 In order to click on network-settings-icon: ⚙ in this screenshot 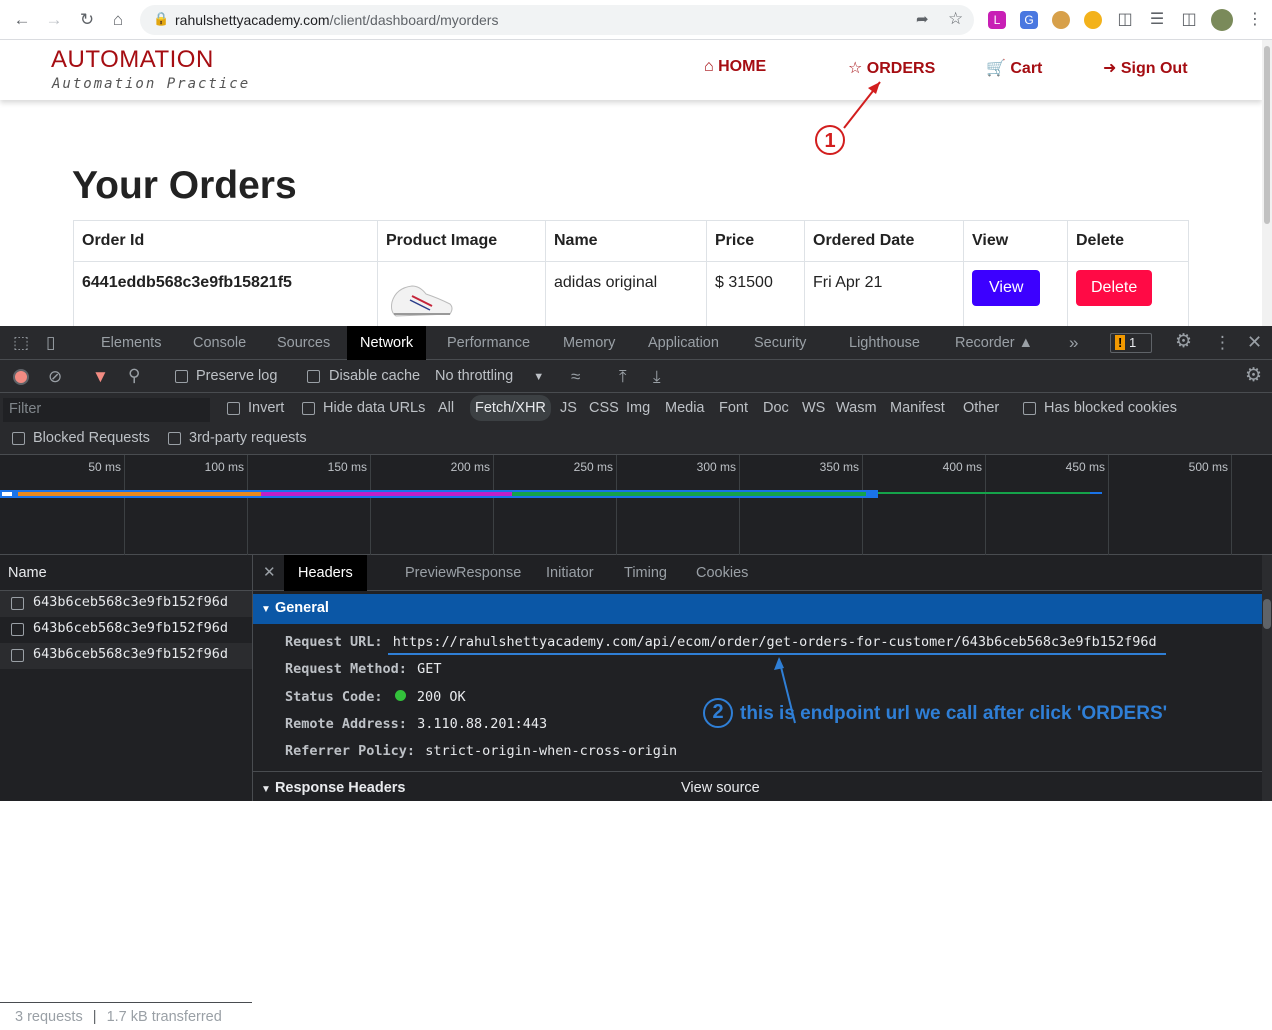, I will do `click(1253, 376)`.